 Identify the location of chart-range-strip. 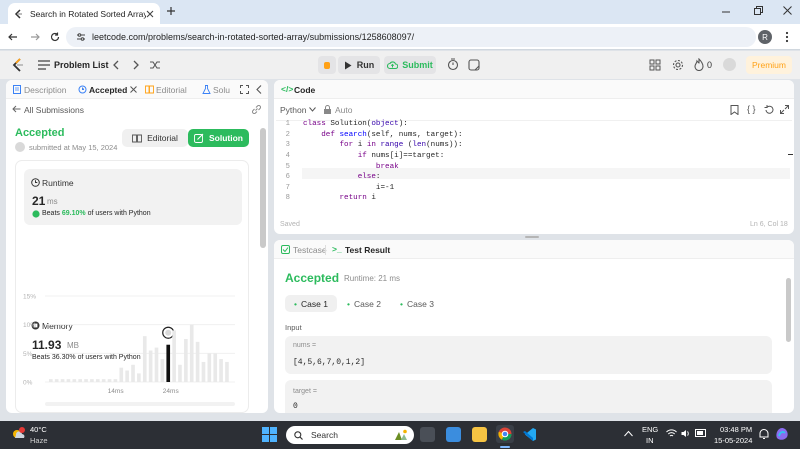
(140, 404).